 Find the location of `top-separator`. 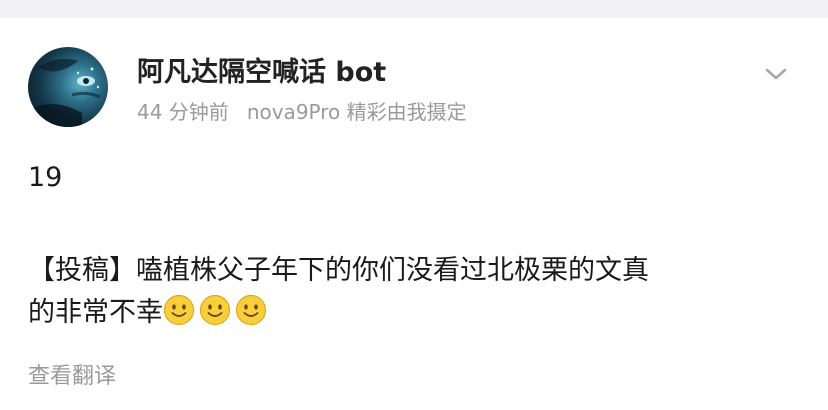

top-separator is located at coordinates (414, 9).